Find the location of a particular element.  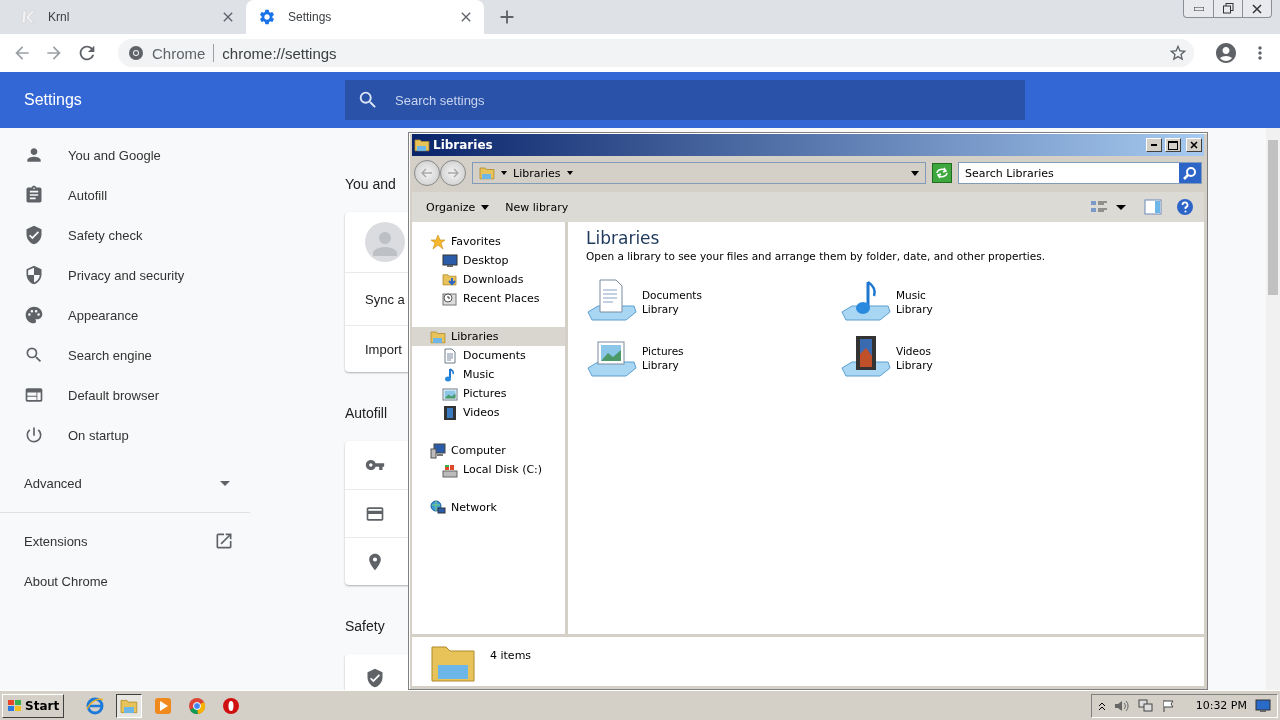

computer-icon is located at coordinates (438, 450).